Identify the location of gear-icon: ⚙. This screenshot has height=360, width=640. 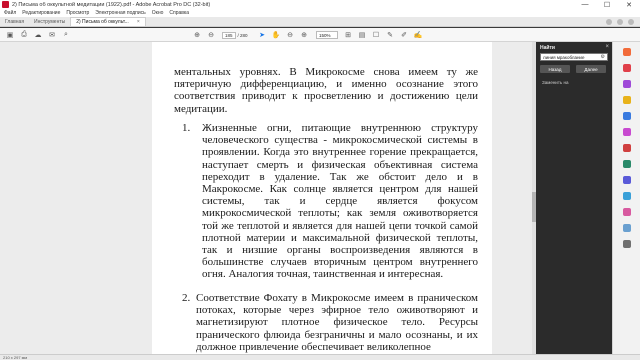
(603, 57).